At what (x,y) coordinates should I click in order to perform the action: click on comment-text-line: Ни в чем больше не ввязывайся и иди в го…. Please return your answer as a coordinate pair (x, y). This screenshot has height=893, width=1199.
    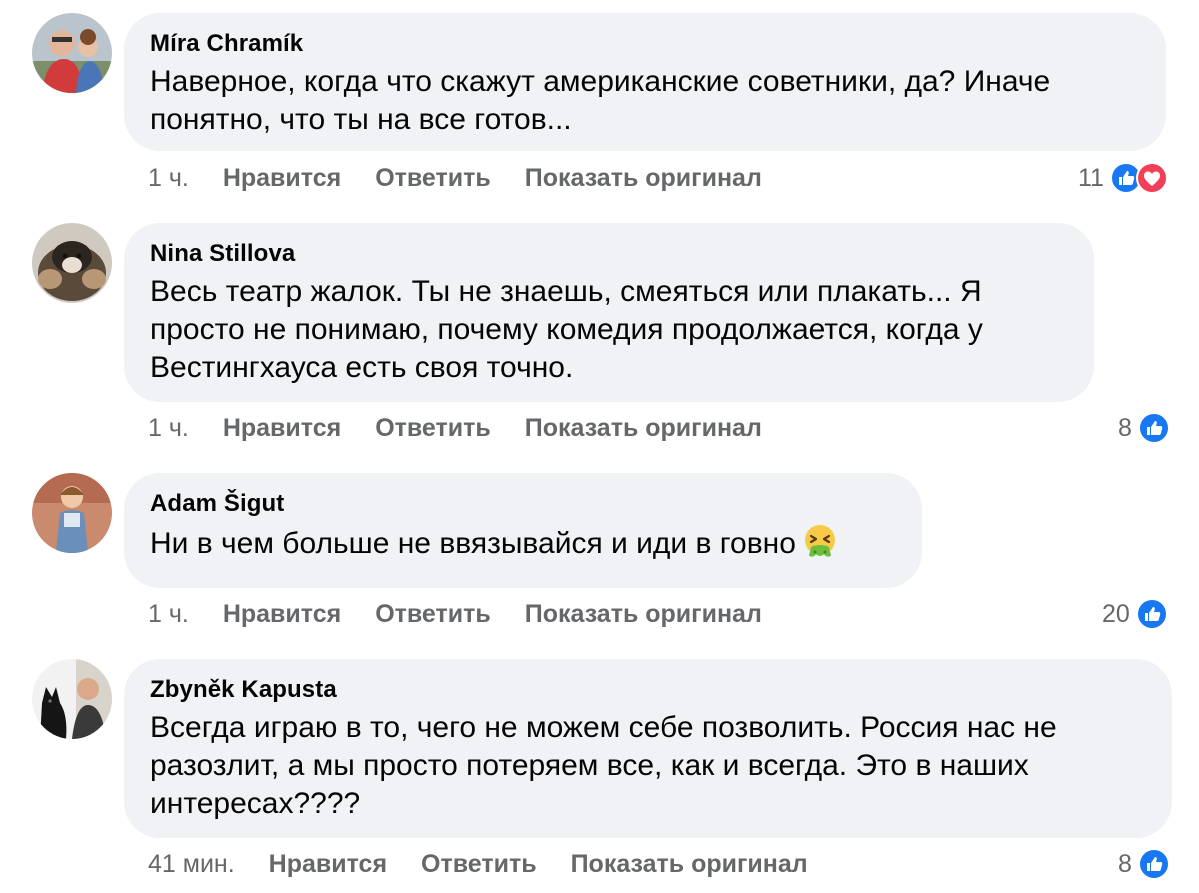
    Looking at the image, I should click on (473, 543).